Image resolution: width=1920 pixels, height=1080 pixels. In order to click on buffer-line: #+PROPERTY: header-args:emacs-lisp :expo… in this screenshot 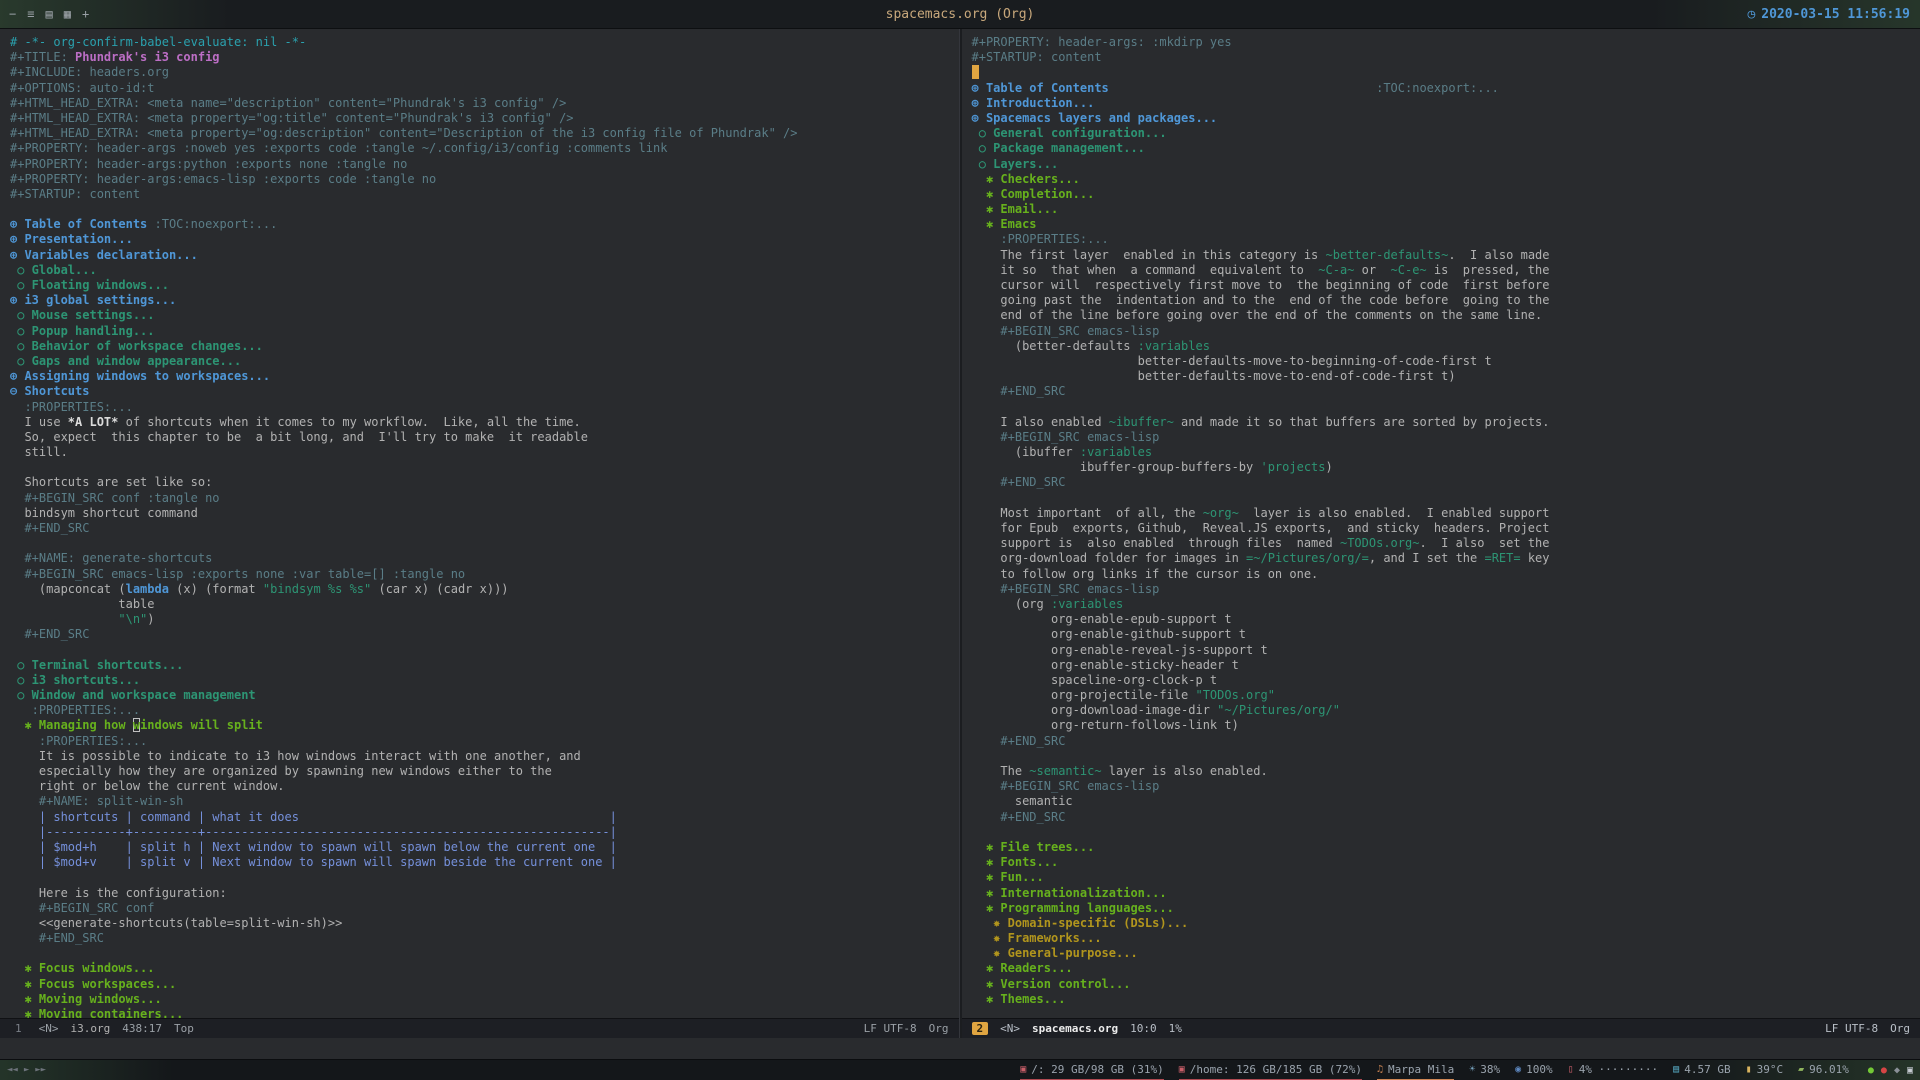, I will do `click(484, 179)`.